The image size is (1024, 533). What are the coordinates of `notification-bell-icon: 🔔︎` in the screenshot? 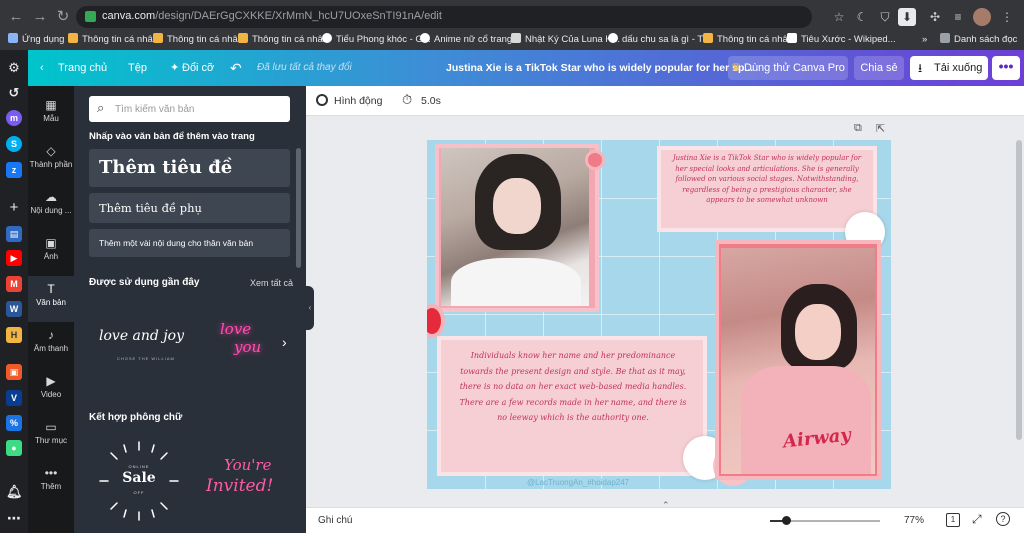 It's located at (14, 492).